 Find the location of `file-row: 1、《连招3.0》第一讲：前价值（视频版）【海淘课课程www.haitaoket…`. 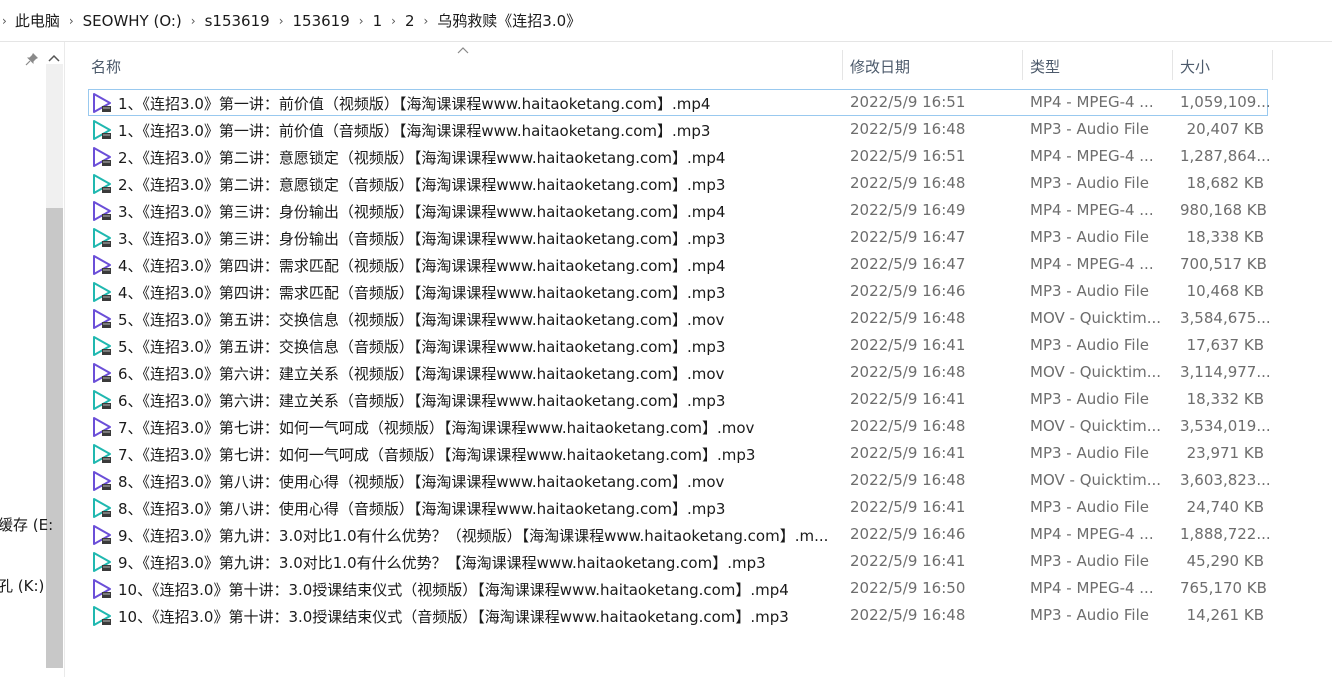

file-row: 1、《连招3.0》第一讲：前价值（视频版）【海淘课课程www.haitaoket… is located at coordinates (679, 102).